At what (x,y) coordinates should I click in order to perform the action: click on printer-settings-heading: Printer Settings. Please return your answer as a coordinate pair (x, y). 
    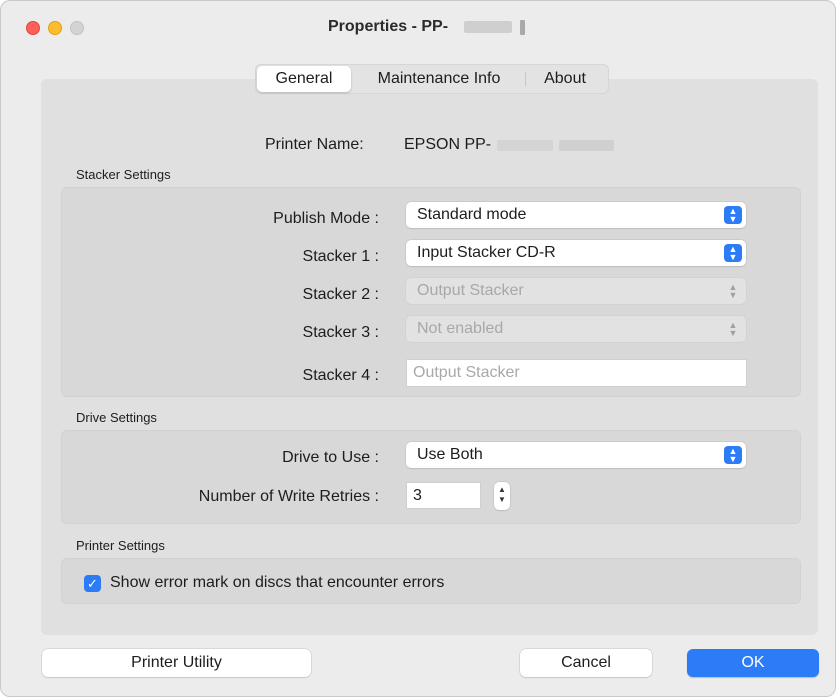
    Looking at the image, I should click on (120, 545).